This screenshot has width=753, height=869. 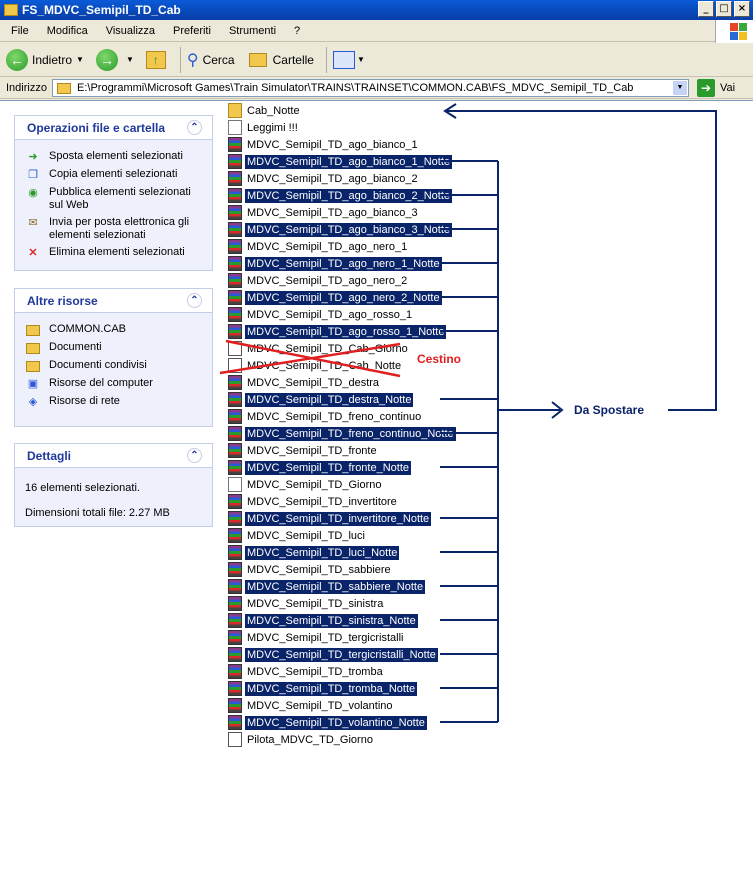 What do you see at coordinates (706, 9) in the screenshot?
I see `minimize-button: _` at bounding box center [706, 9].